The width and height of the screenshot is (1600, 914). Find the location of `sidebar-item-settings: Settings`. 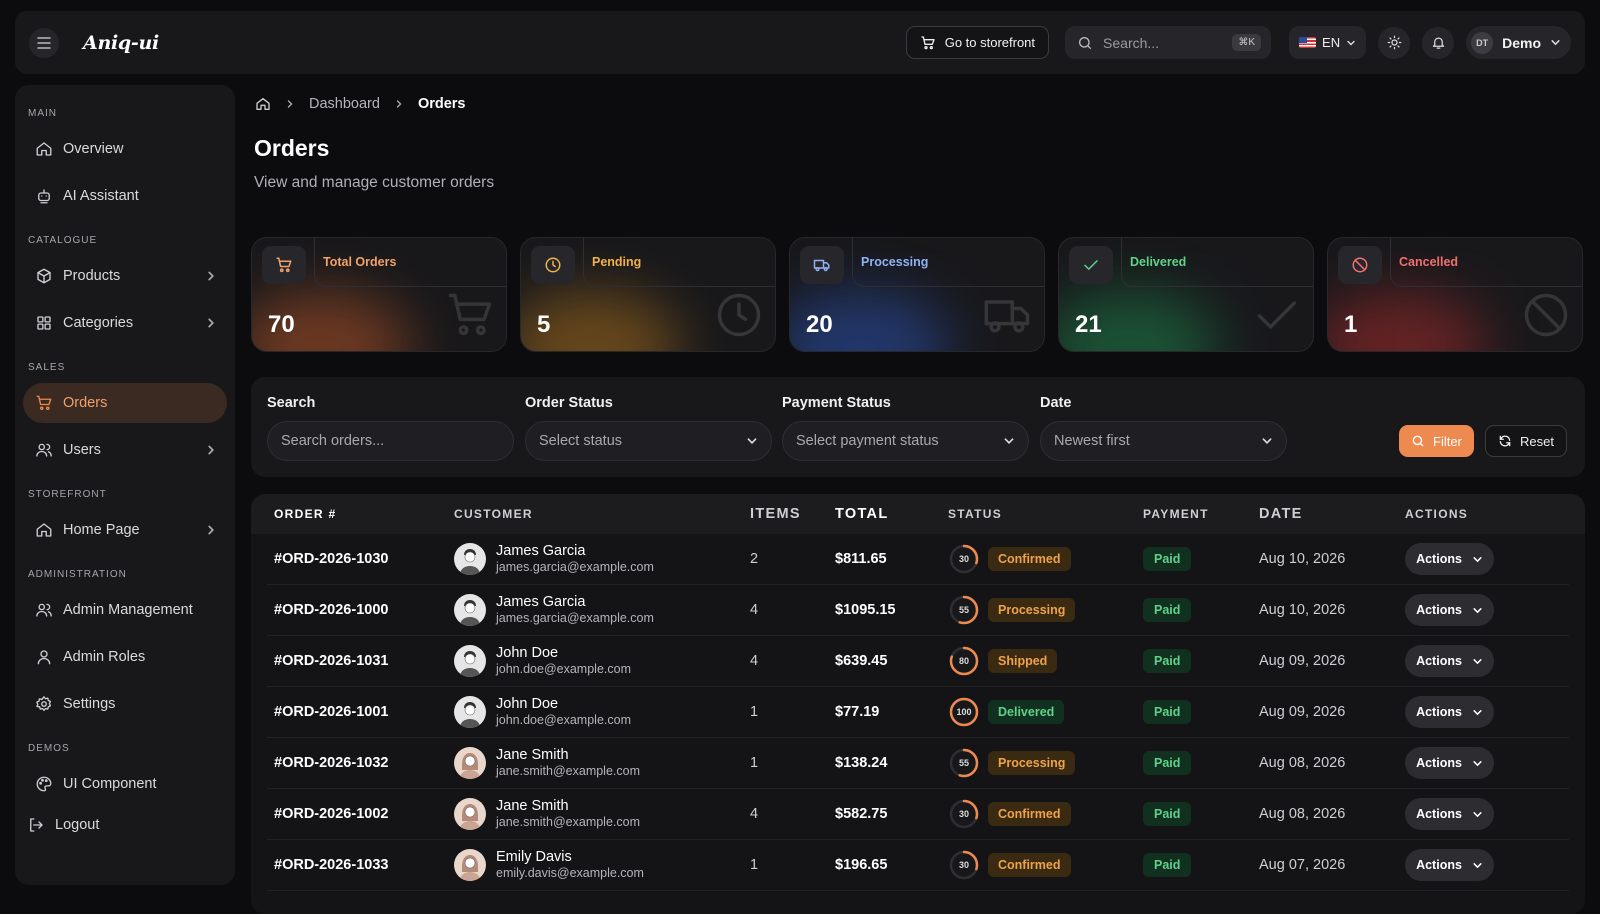

sidebar-item-settings: Settings is located at coordinates (125, 704).